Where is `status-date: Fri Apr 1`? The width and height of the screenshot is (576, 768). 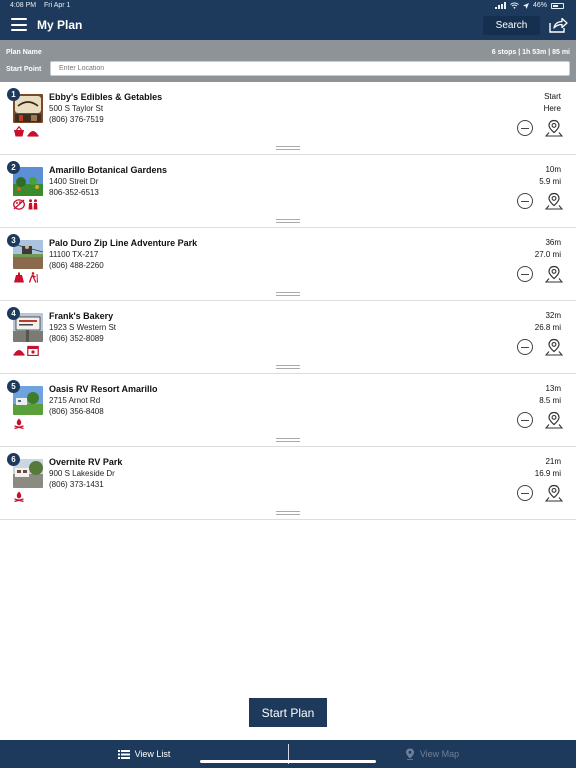 status-date: Fri Apr 1 is located at coordinates (57, 5).